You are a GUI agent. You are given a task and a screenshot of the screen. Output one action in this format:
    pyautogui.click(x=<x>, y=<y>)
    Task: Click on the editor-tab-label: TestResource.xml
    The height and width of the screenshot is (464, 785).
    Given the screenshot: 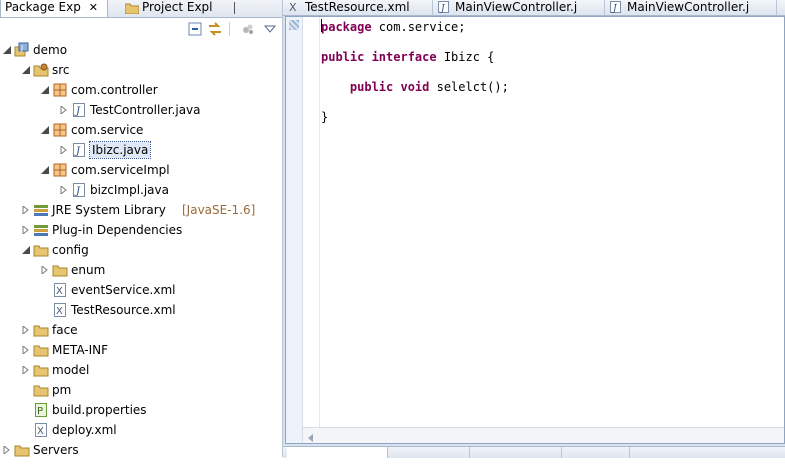 What is the action you would take?
    pyautogui.click(x=357, y=7)
    